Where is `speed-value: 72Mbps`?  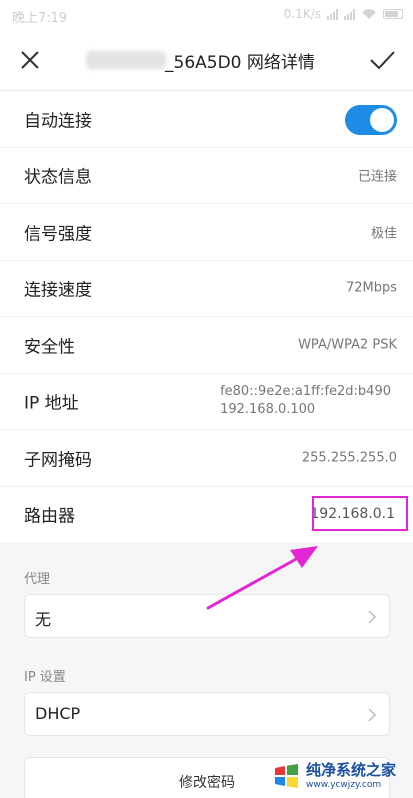
speed-value: 72Mbps is located at coordinates (371, 288).